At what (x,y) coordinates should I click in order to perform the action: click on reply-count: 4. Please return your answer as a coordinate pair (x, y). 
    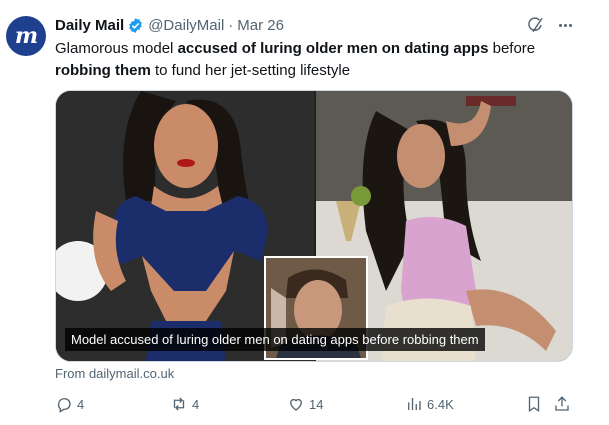
    Looking at the image, I should click on (81, 404).